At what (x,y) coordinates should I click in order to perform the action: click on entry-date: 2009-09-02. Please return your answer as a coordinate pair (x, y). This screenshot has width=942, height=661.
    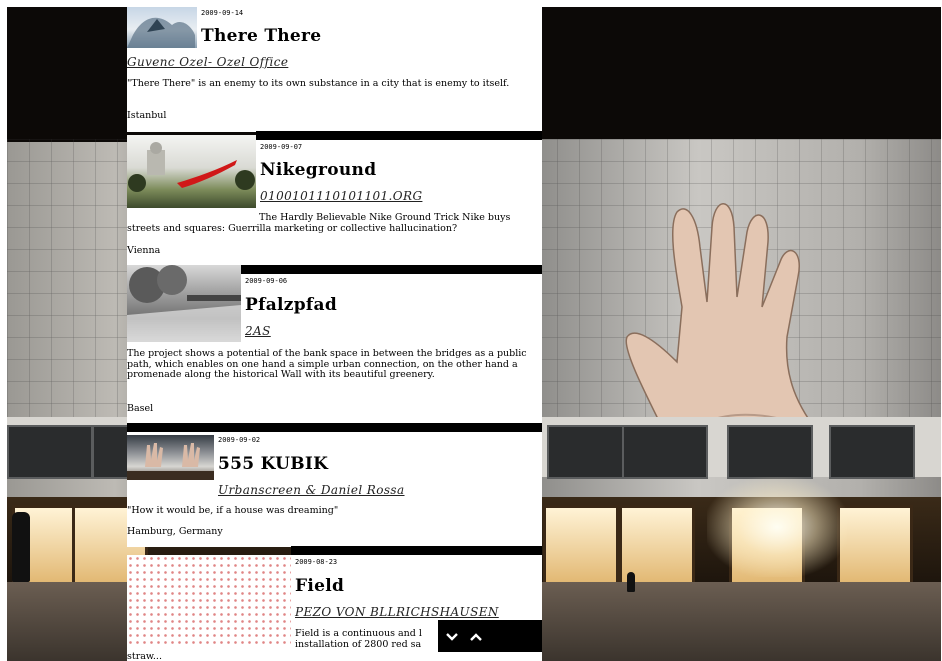
    Looking at the image, I should click on (239, 440).